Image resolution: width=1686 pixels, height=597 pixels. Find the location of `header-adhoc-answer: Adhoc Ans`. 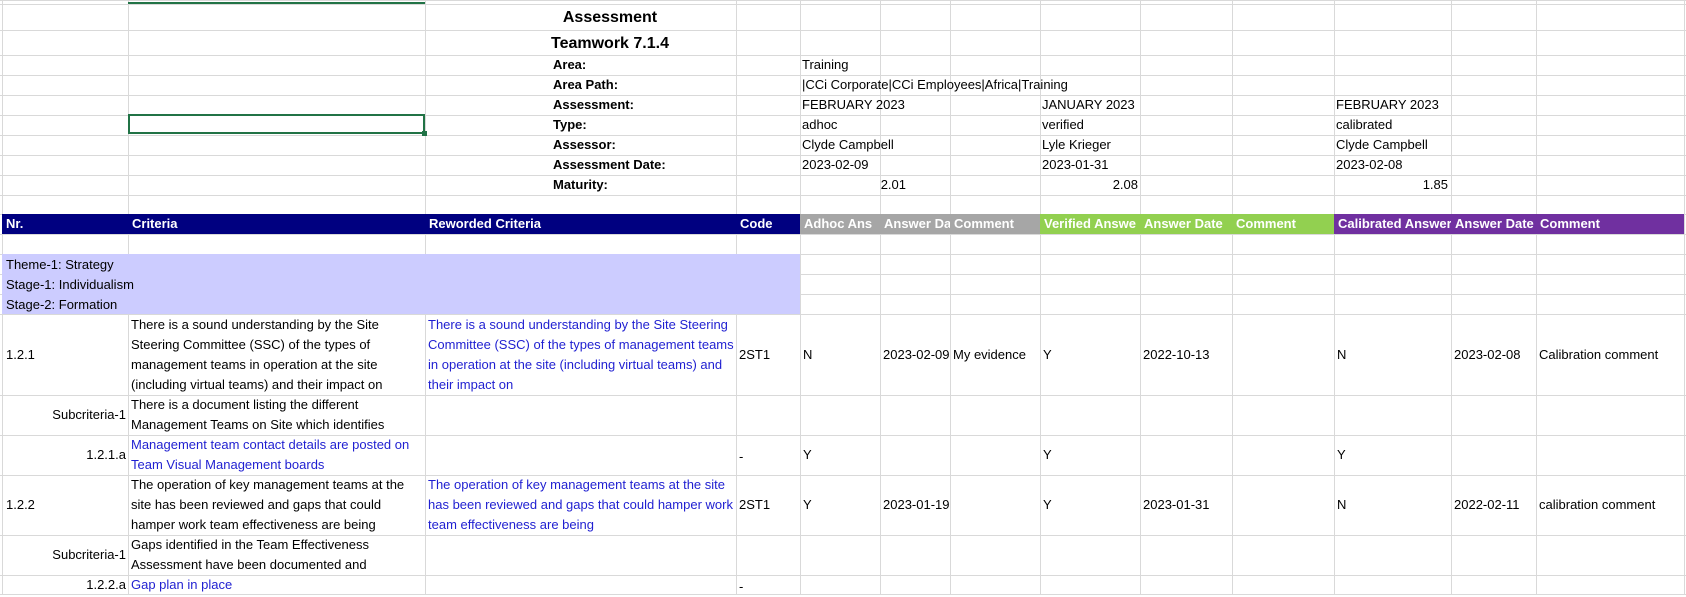

header-adhoc-answer: Adhoc Ans is located at coordinates (840, 224).